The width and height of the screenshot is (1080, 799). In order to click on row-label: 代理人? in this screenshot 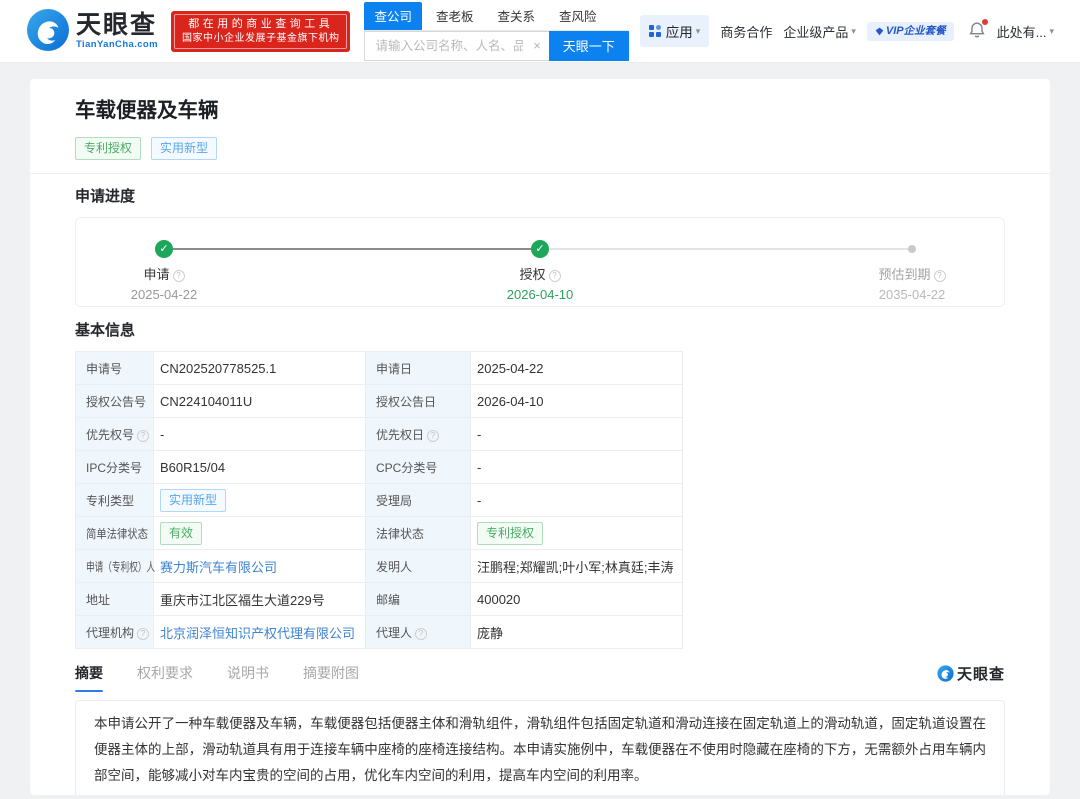, I will do `click(418, 632)`.